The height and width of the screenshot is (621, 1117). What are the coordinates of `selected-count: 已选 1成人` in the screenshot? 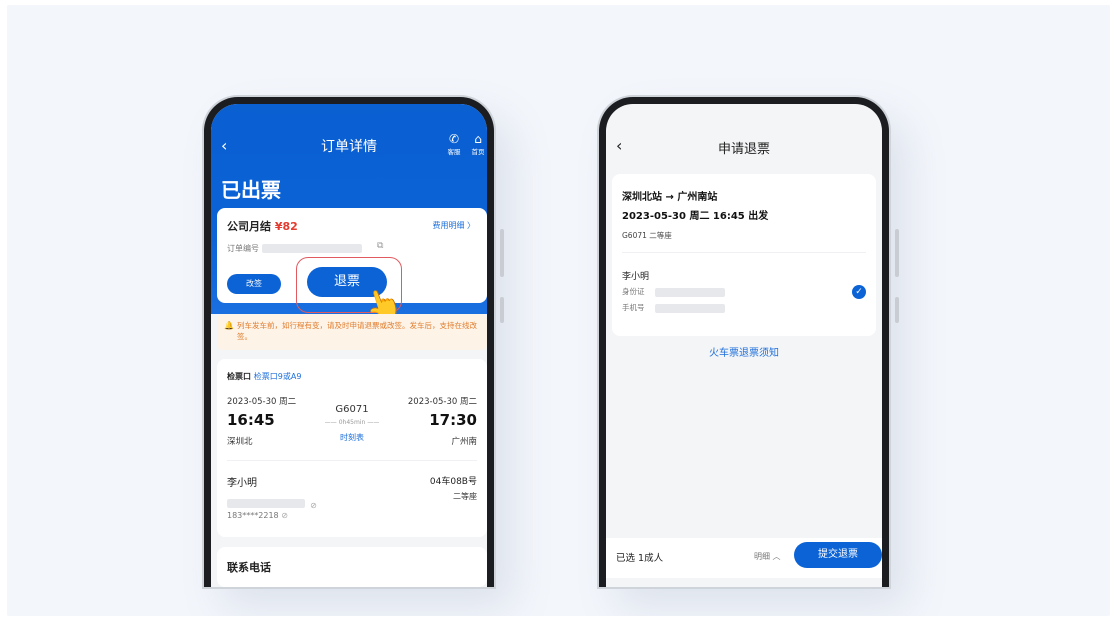 It's located at (640, 558).